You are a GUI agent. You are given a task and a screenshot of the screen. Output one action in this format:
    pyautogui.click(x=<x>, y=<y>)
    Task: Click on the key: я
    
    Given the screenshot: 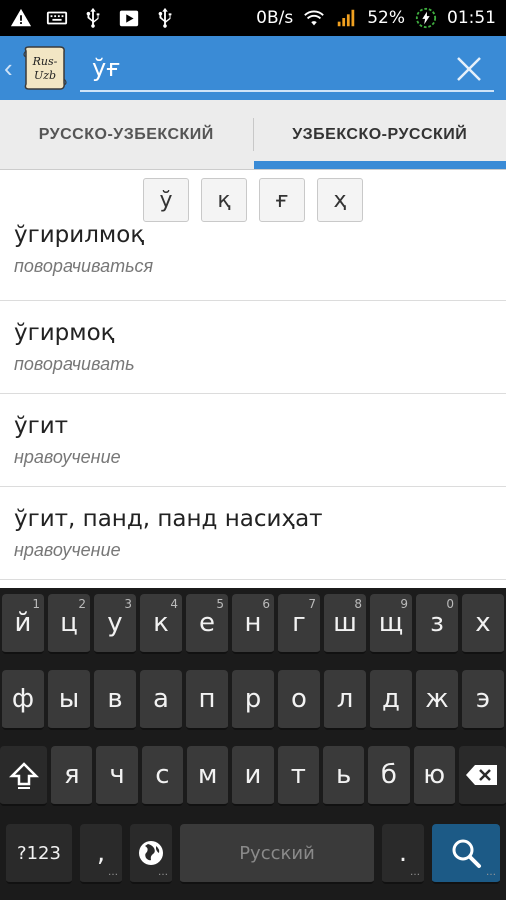 What is the action you would take?
    pyautogui.click(x=72, y=776)
    